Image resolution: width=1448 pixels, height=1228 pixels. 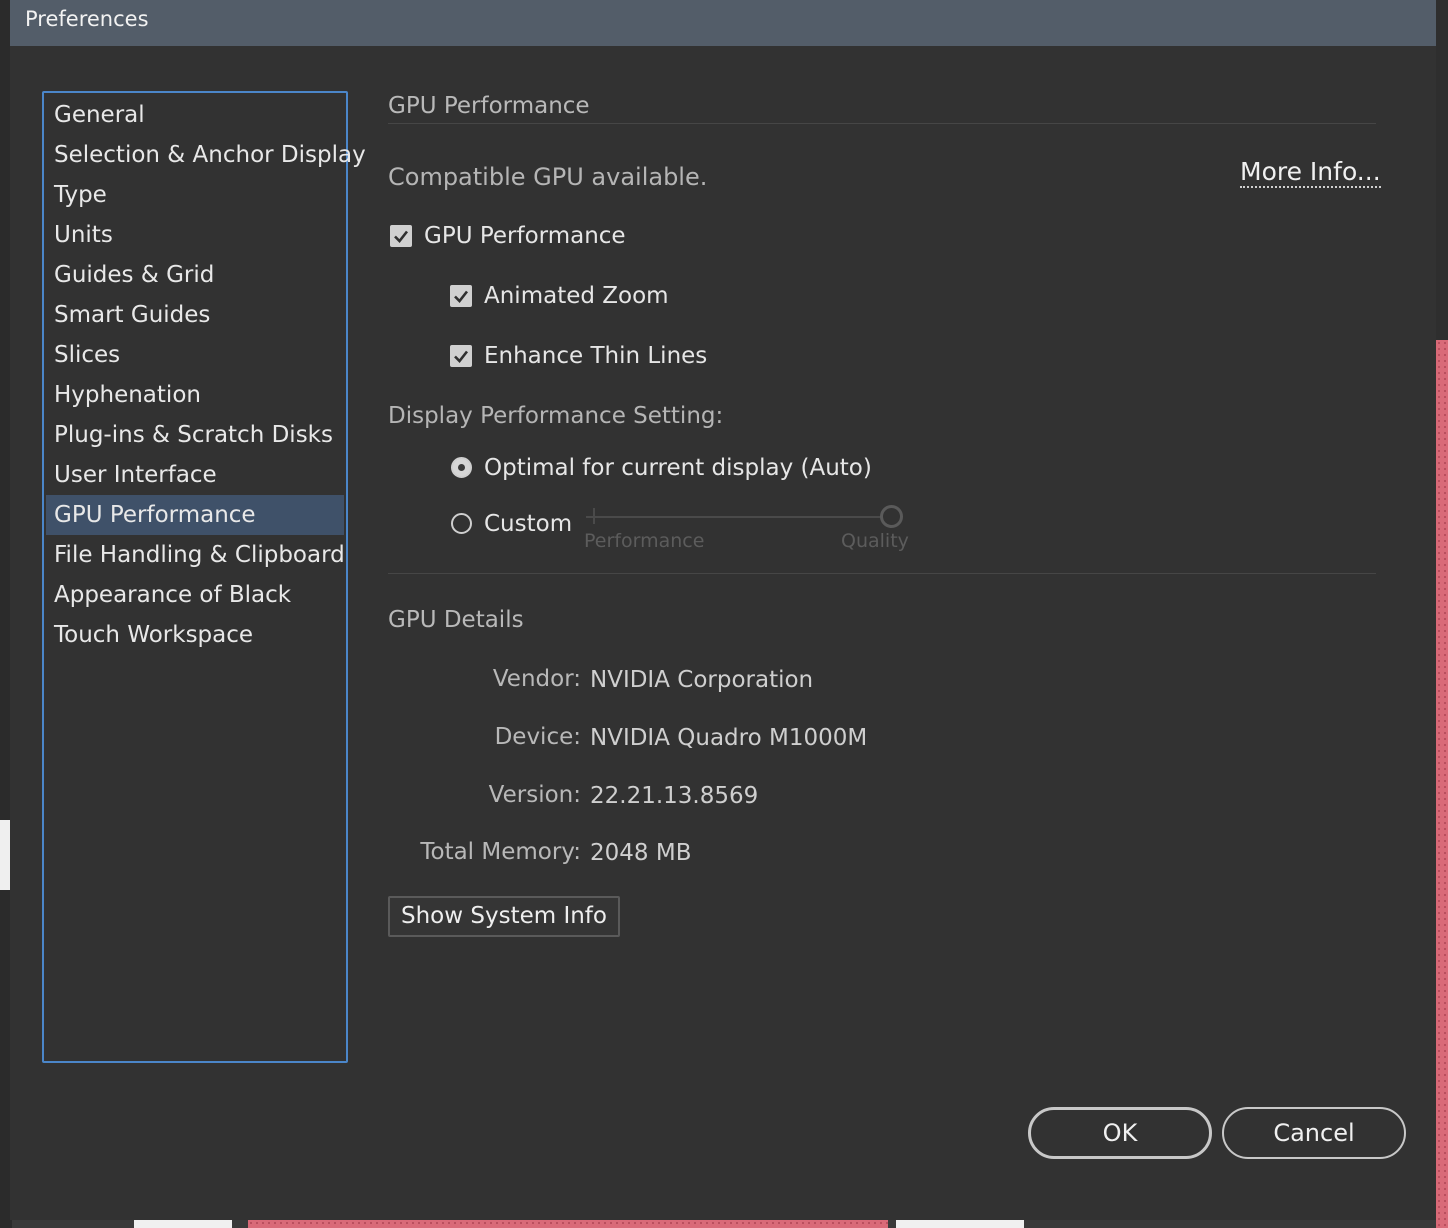 I want to click on device-value: NVIDIA Quadro M1000M, so click(x=729, y=738).